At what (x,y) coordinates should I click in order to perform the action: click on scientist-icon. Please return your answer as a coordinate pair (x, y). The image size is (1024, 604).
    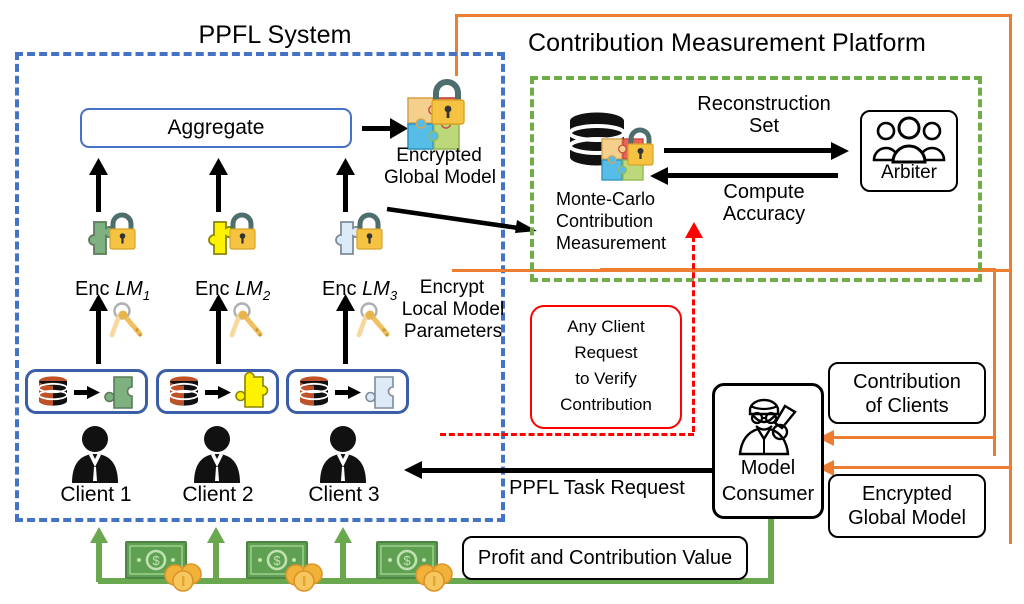
    Looking at the image, I should click on (767, 427).